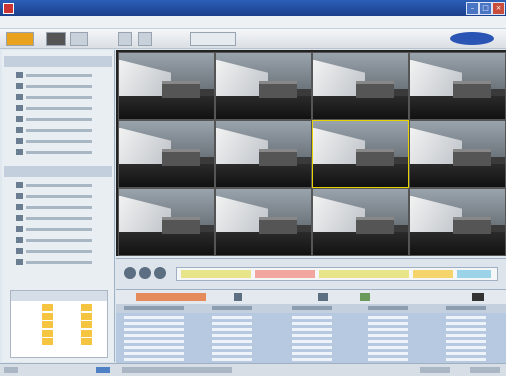 This screenshot has height=376, width=506. I want to click on close-button: ×, so click(498, 8).